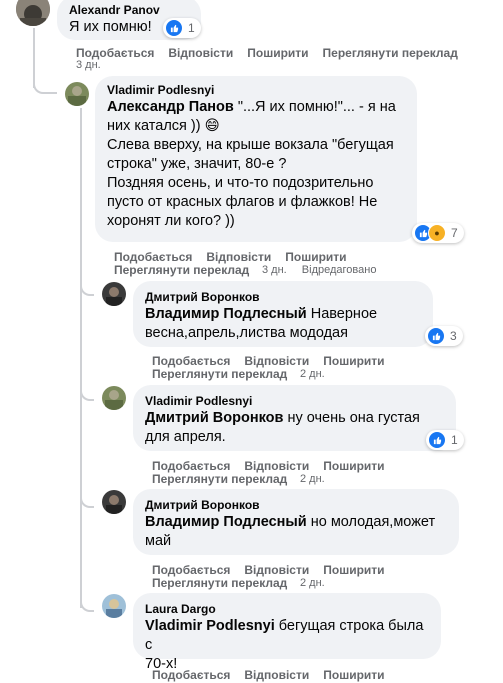  I want to click on mention-link: Vladimir Podlesnyi, so click(210, 626).